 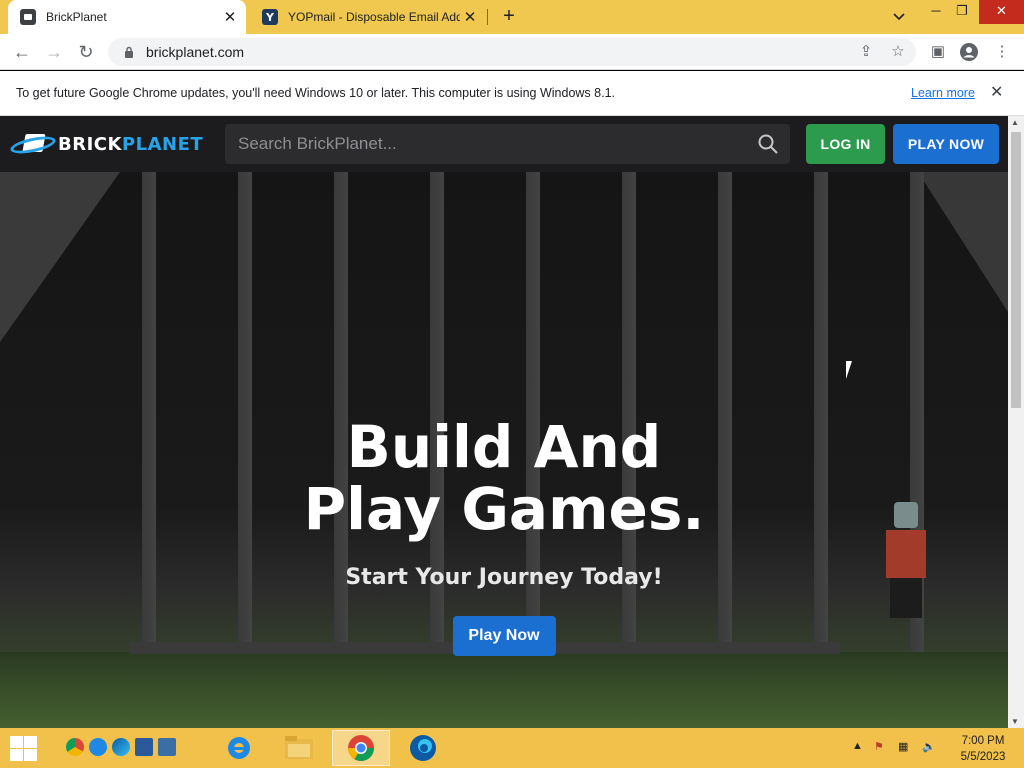 I want to click on site-search, so click(x=507, y=144).